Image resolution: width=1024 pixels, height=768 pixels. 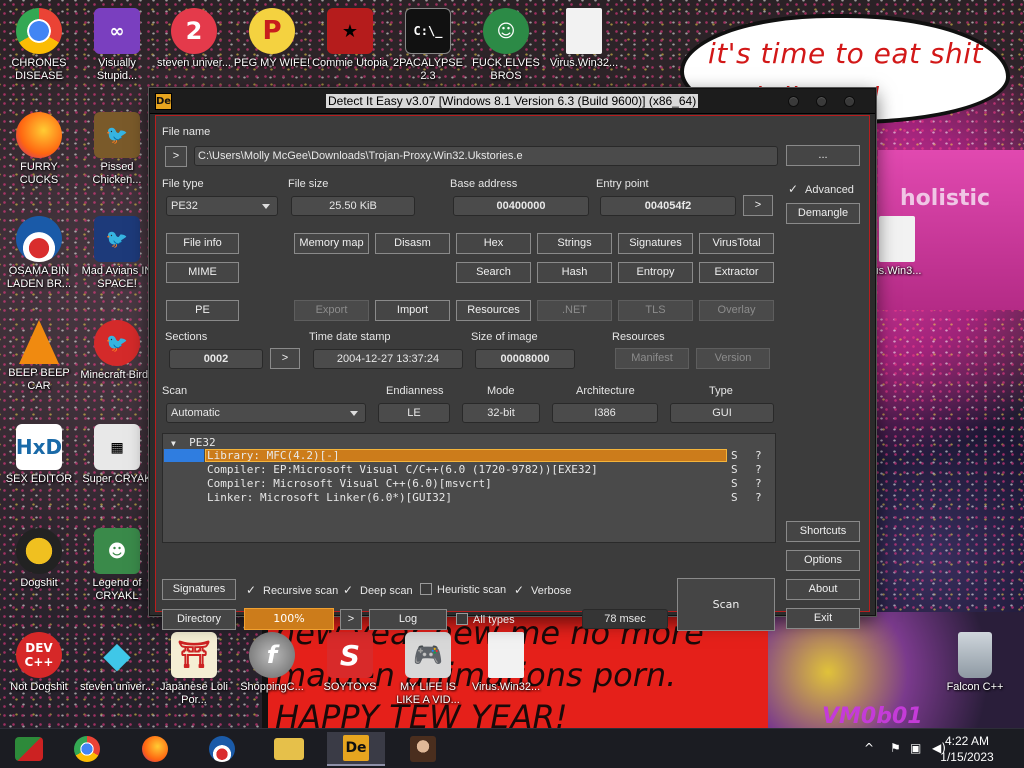 I want to click on network-icon: ▣, so click(x=915, y=748).